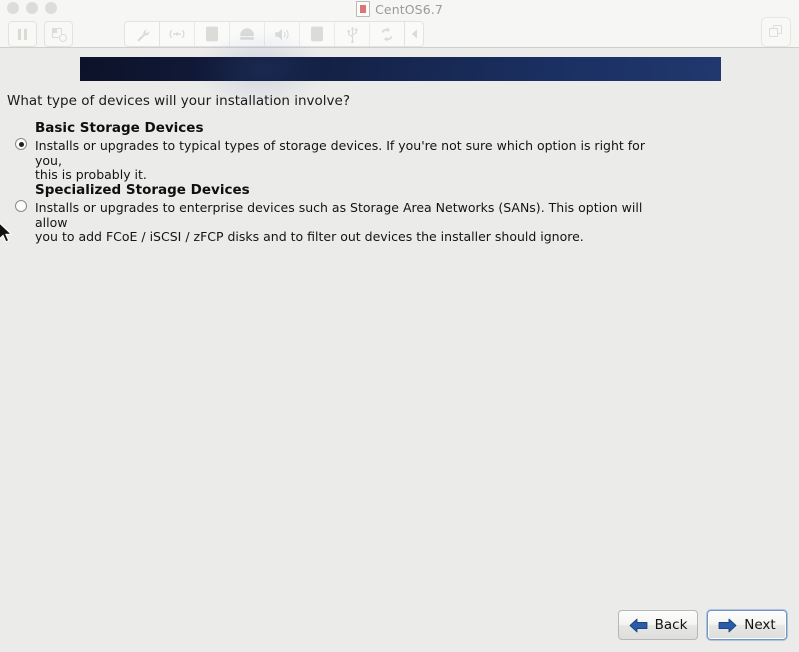 Image resolution: width=799 pixels, height=652 pixels. Describe the element at coordinates (702, 625) in the screenshot. I see `wizard-footer: Back Next` at that location.